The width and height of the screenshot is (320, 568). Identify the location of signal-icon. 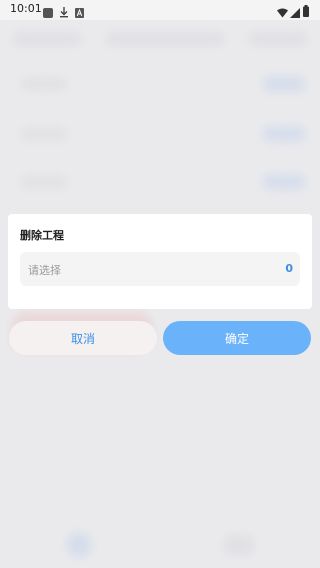
(295, 12).